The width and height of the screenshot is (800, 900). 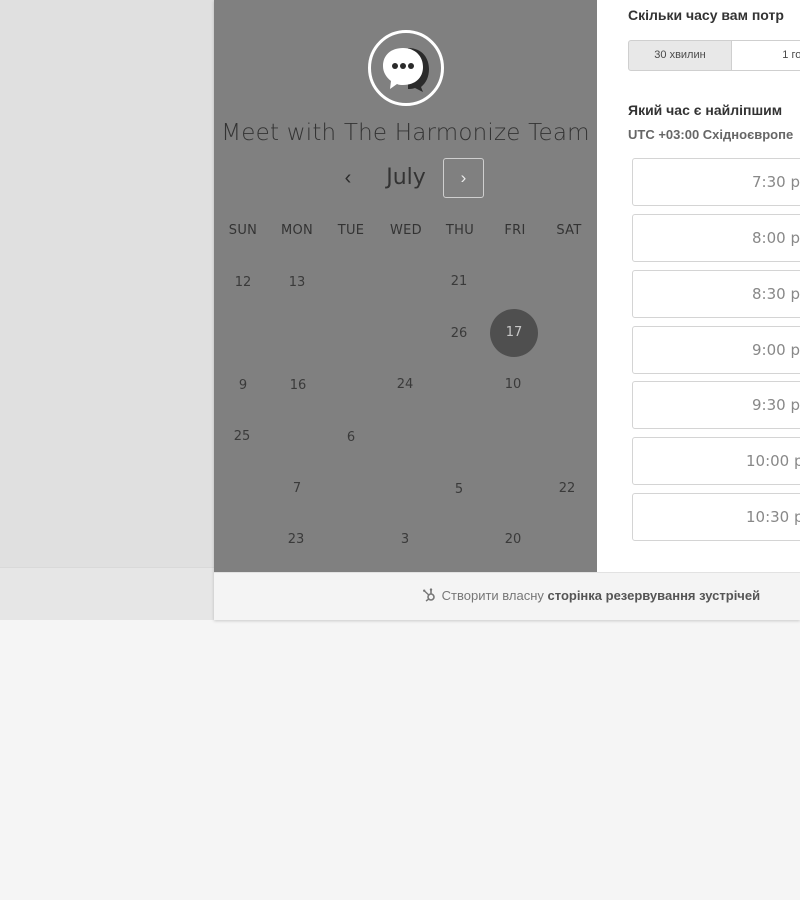 I want to click on next-month-button: ›, so click(x=463, y=178).